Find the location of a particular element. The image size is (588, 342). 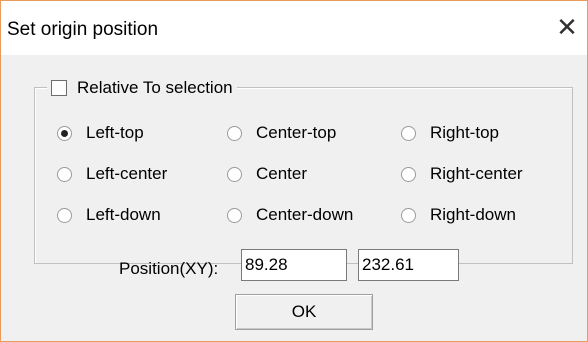

ok-button: OK is located at coordinates (304, 312).